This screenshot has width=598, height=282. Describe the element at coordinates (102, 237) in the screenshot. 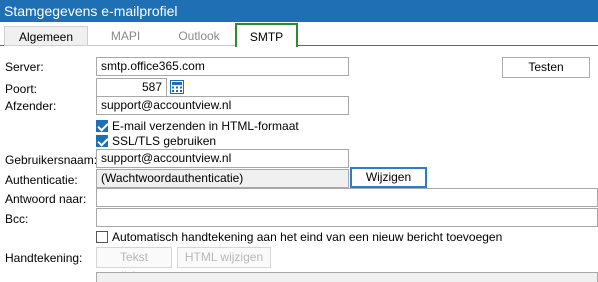

I see `auto-signature-checkbox-box` at that location.